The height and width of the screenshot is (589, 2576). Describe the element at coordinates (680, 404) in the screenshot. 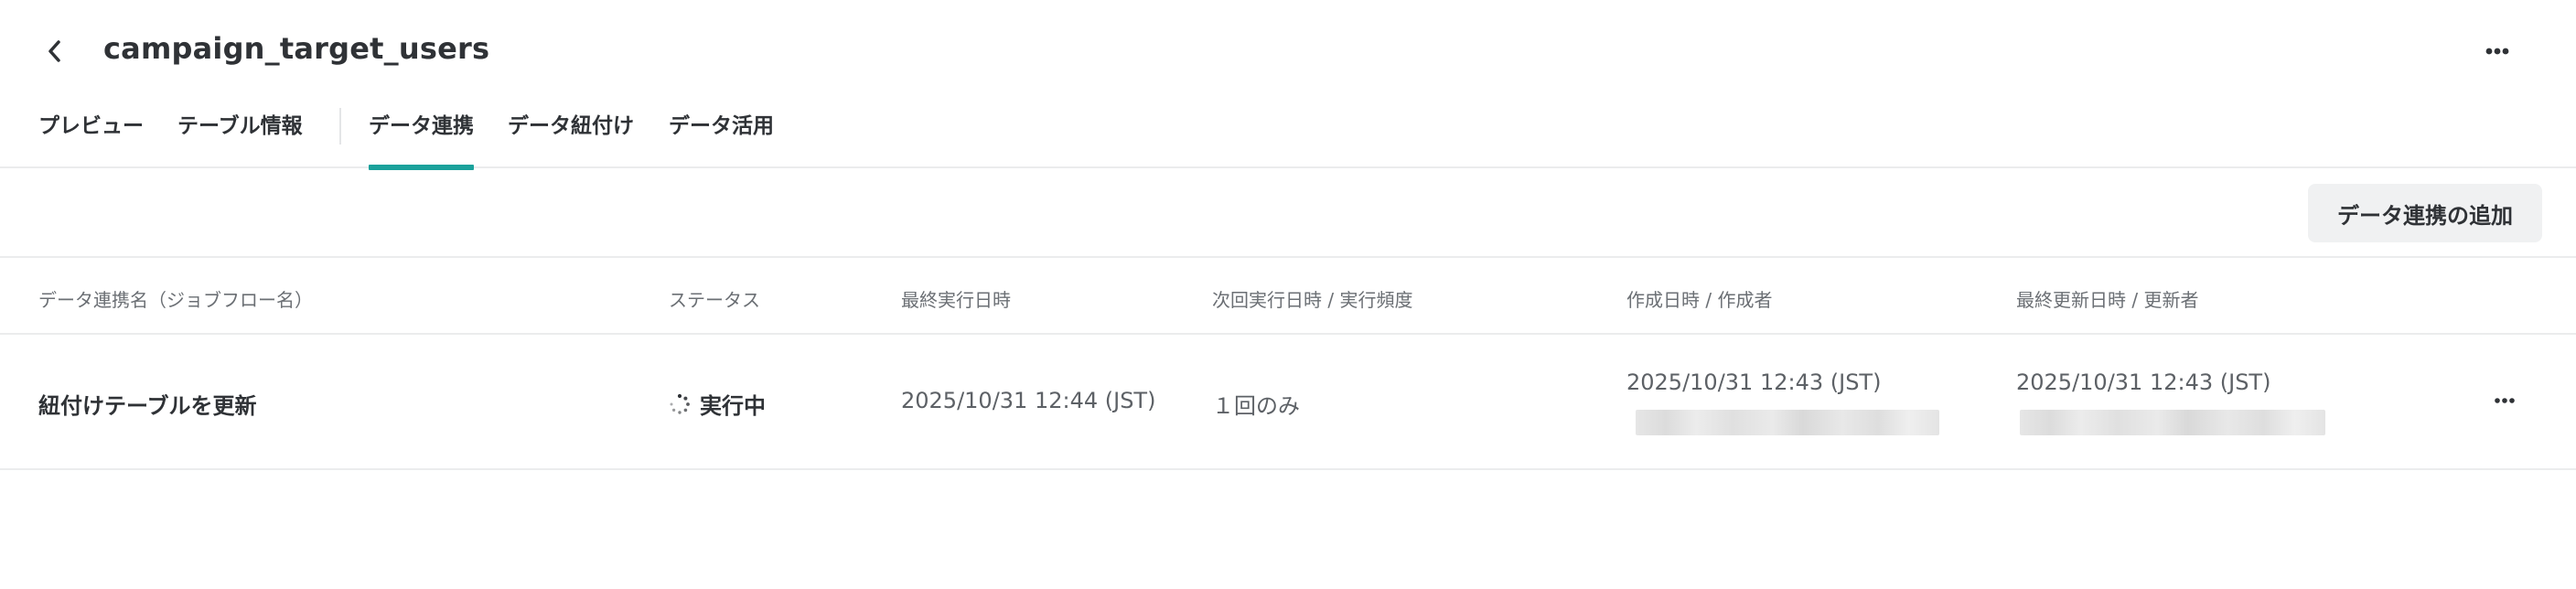

I see `spinner-icon` at that location.